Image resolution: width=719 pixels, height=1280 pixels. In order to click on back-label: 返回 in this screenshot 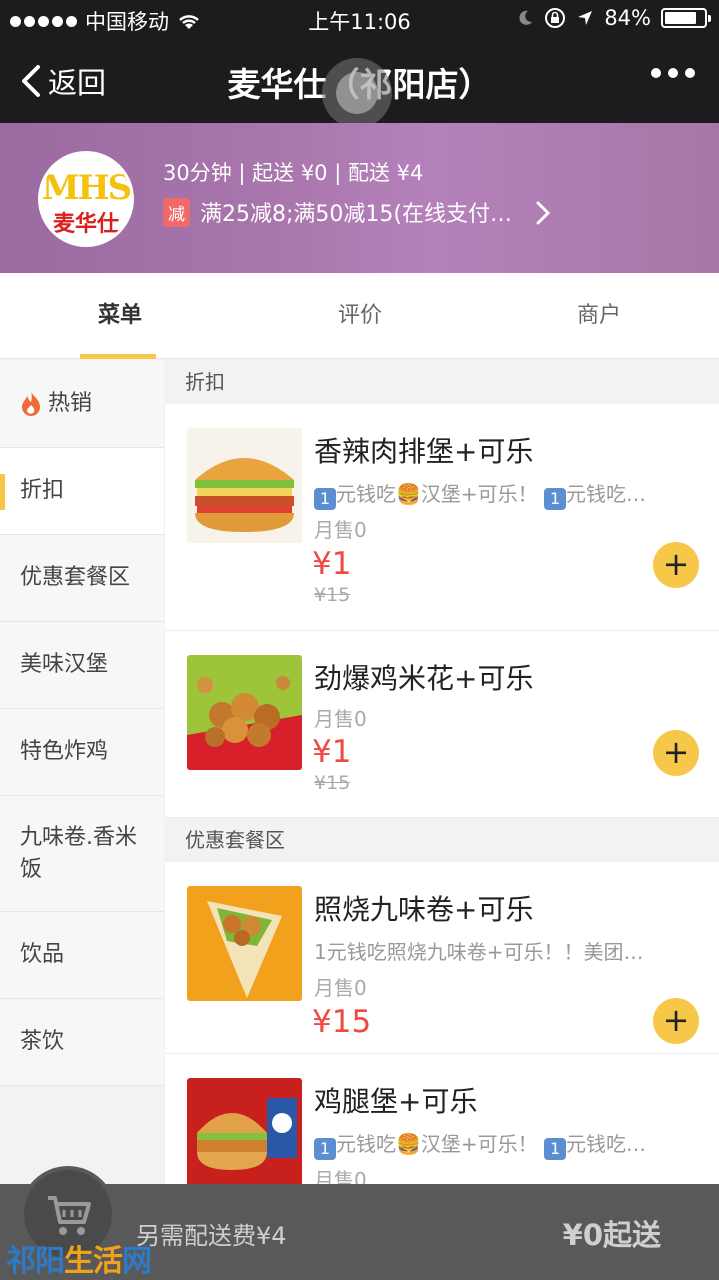, I will do `click(77, 83)`.